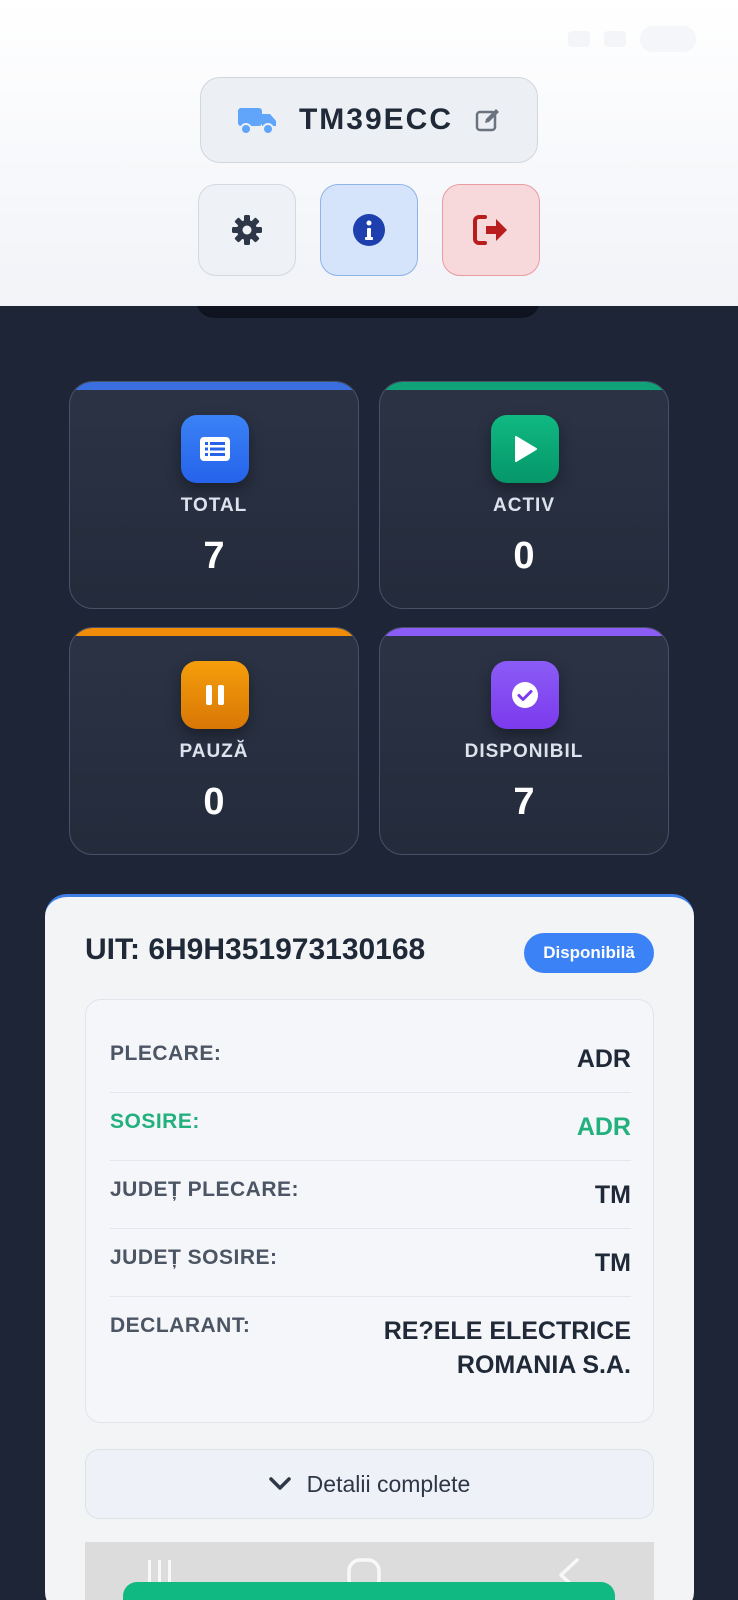 The width and height of the screenshot is (738, 1600). Describe the element at coordinates (370, 1348) in the screenshot. I see `row-declarant: DECLARANT: RE?ELE ELECTRICE ROMANIA S.A.` at that location.